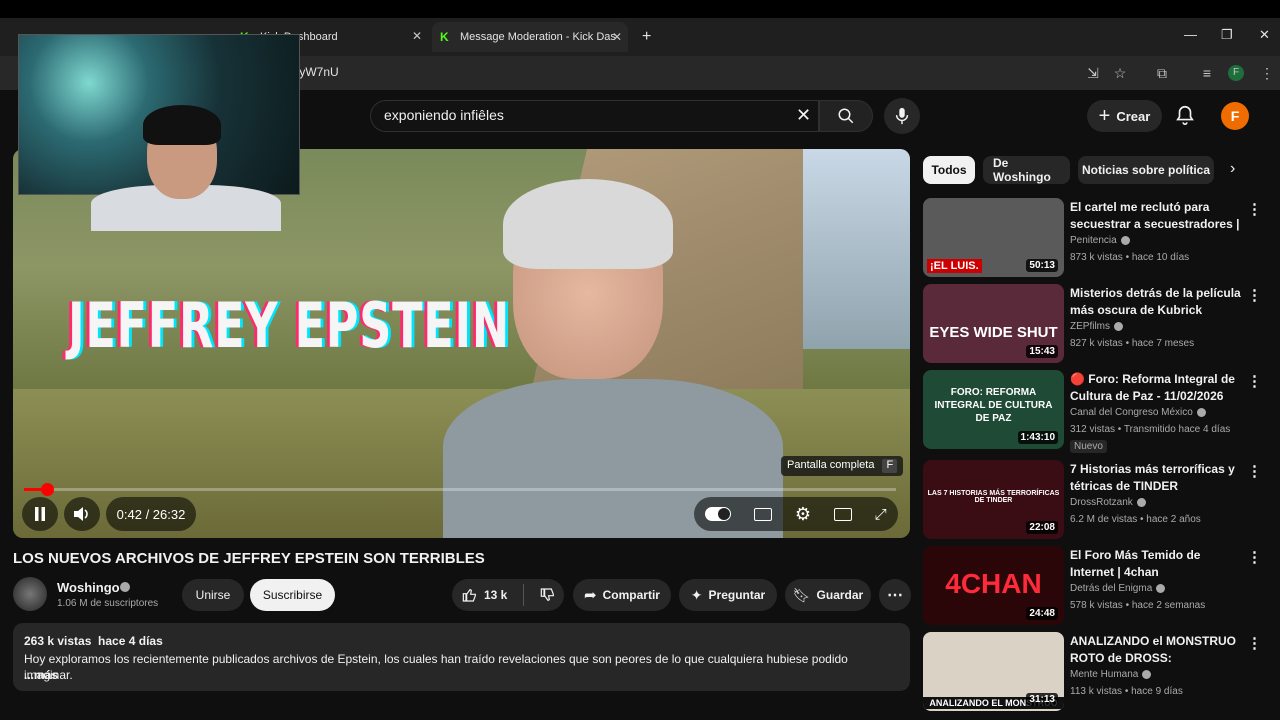  What do you see at coordinates (1227, 35) in the screenshot?
I see `restore-button: ❐` at bounding box center [1227, 35].